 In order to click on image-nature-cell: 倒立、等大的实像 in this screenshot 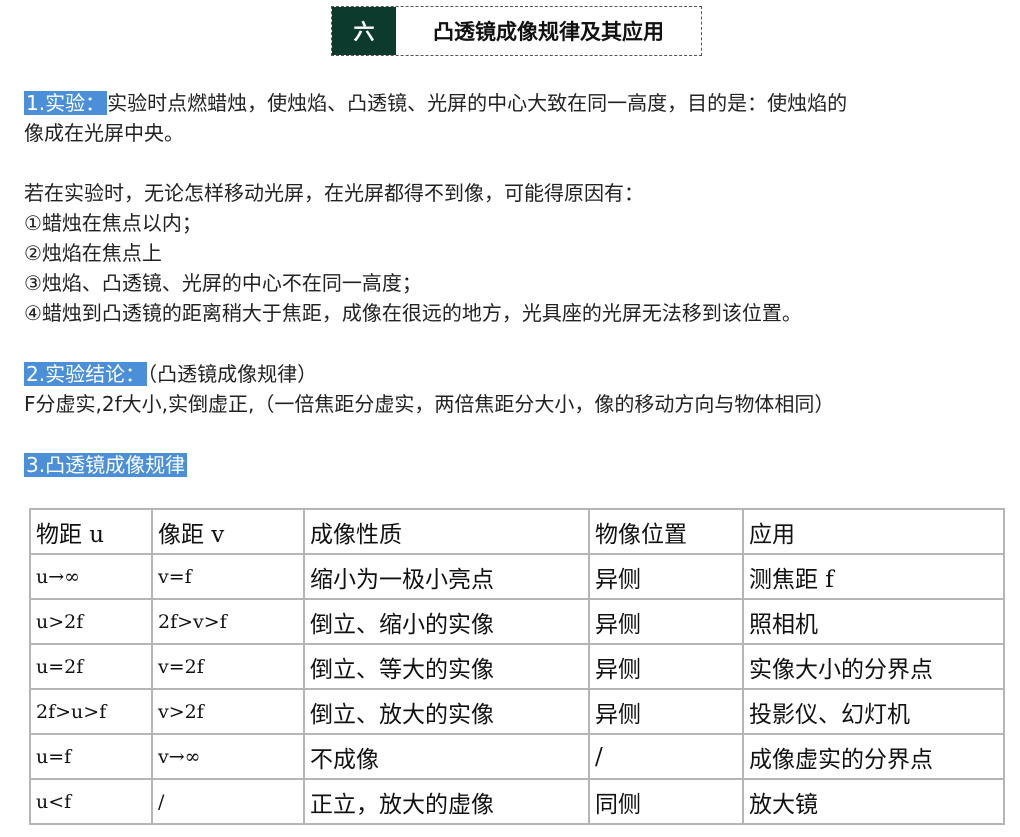, I will do `click(446, 666)`.